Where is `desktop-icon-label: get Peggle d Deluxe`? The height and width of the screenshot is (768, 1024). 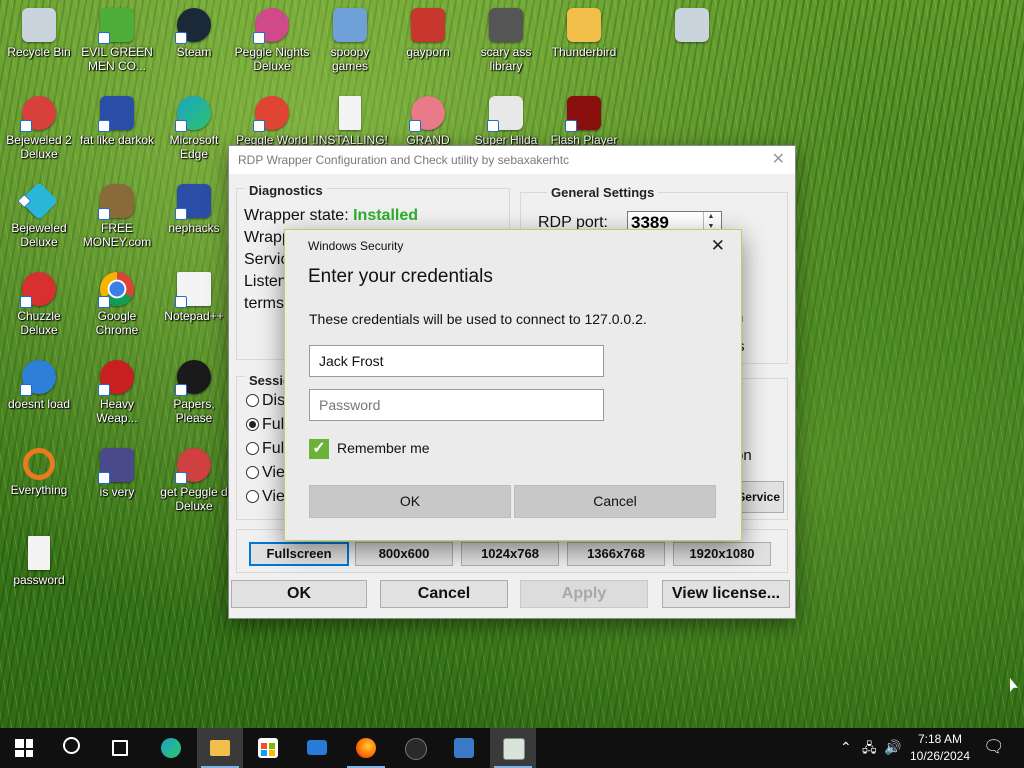
desktop-icon-label: get Peggle d Deluxe is located at coordinates (194, 499).